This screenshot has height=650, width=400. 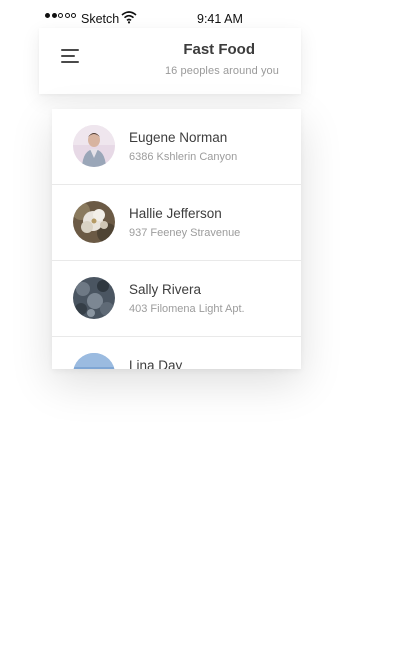 What do you see at coordinates (129, 17) in the screenshot?
I see `wifi-icon` at bounding box center [129, 17].